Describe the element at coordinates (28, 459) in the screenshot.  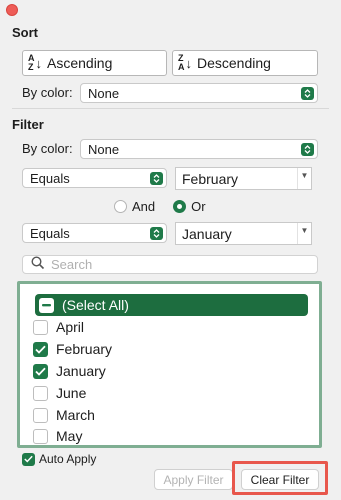
I see `auto-apply-checkbox` at that location.